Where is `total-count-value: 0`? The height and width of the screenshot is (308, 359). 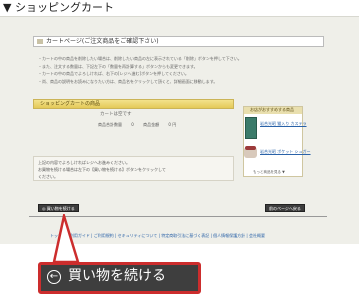 total-count-value: 0 is located at coordinates (132, 124).